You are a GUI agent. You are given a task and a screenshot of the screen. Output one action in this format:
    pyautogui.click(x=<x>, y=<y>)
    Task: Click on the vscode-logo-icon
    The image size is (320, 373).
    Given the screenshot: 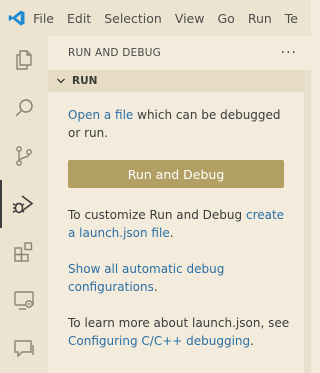 What is the action you would take?
    pyautogui.click(x=16, y=18)
    